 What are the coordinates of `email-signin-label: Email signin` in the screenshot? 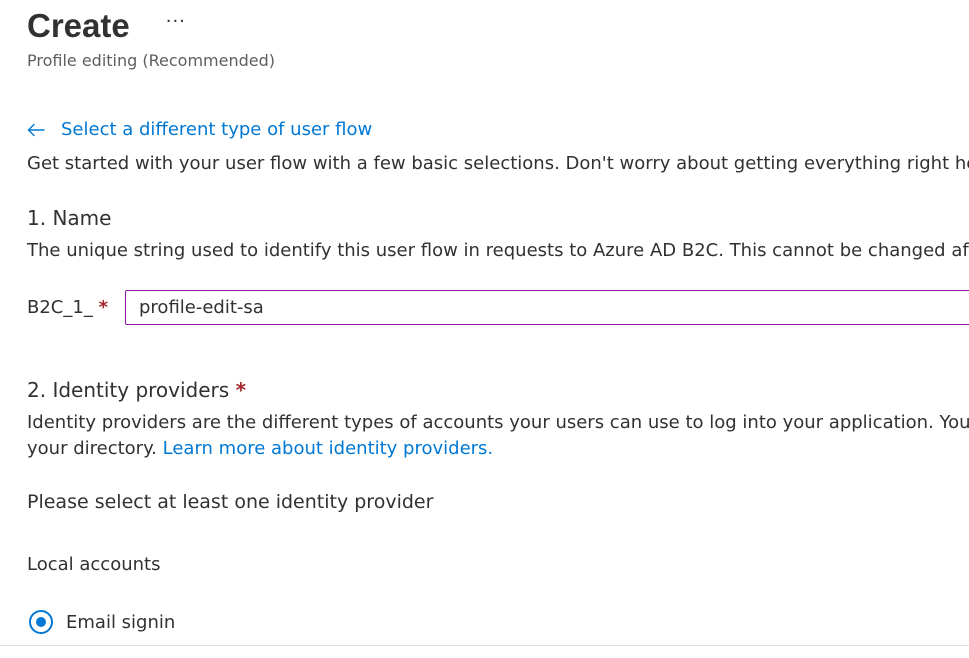 It's located at (121, 622).